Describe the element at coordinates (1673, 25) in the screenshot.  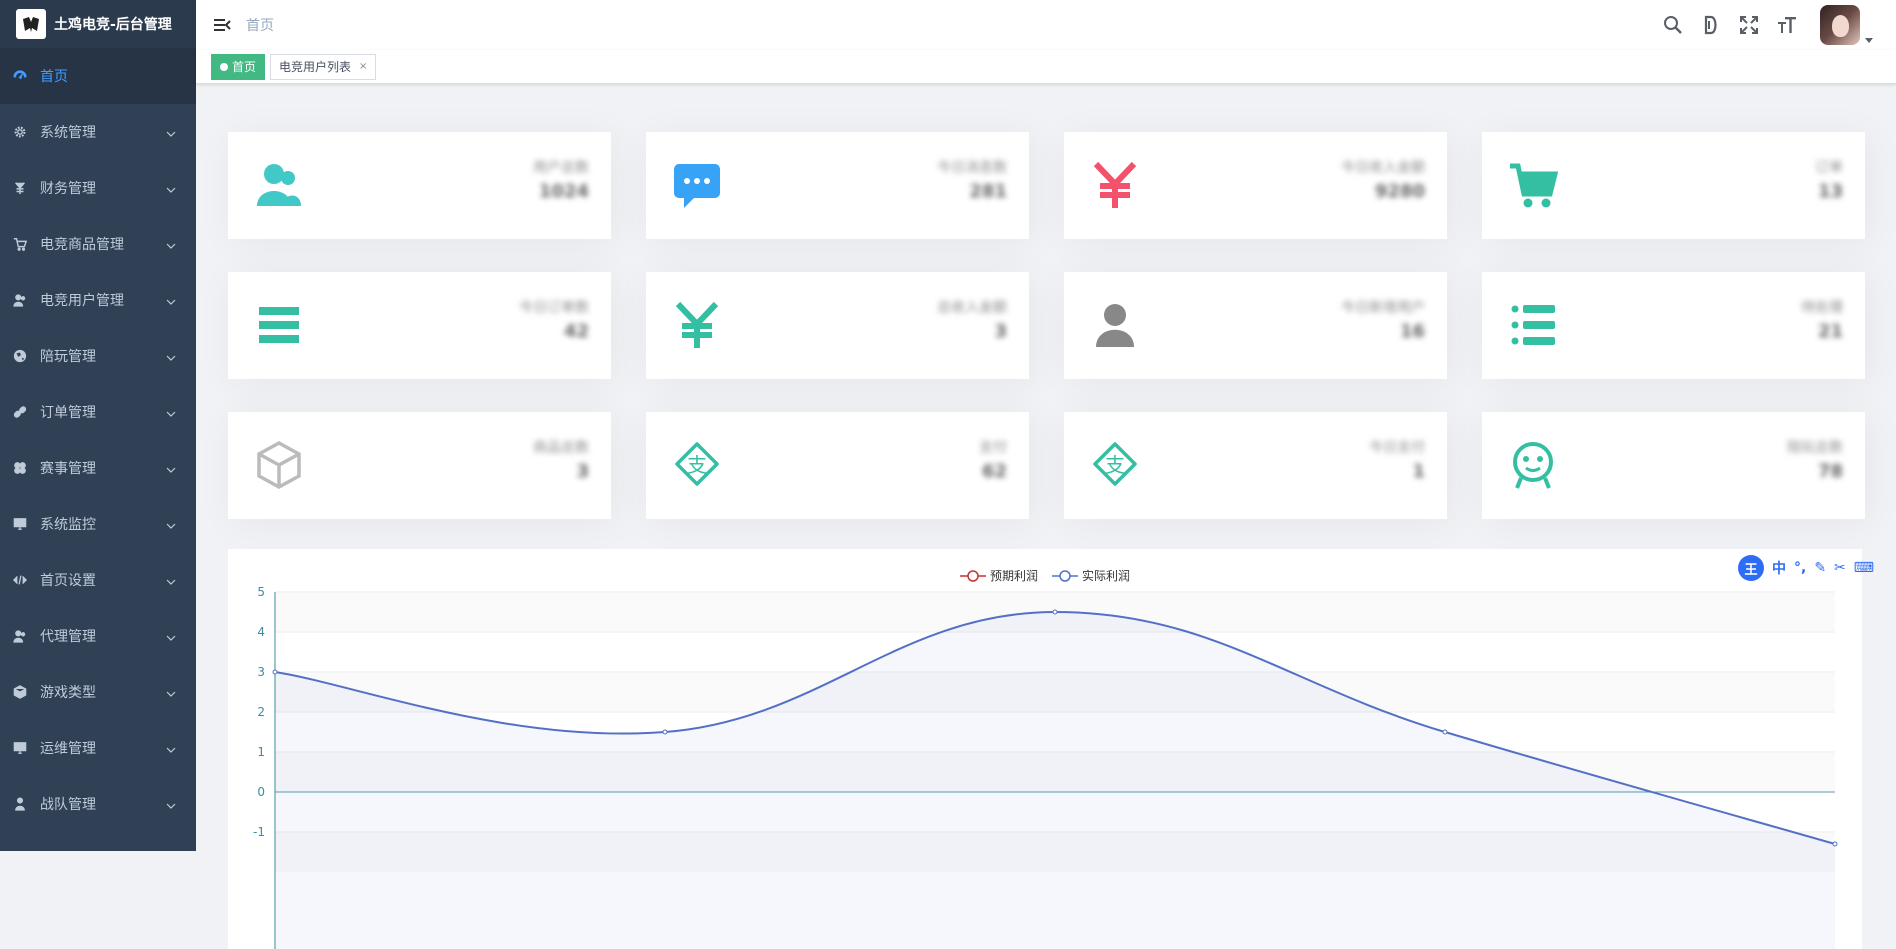
I see `search-icon` at that location.